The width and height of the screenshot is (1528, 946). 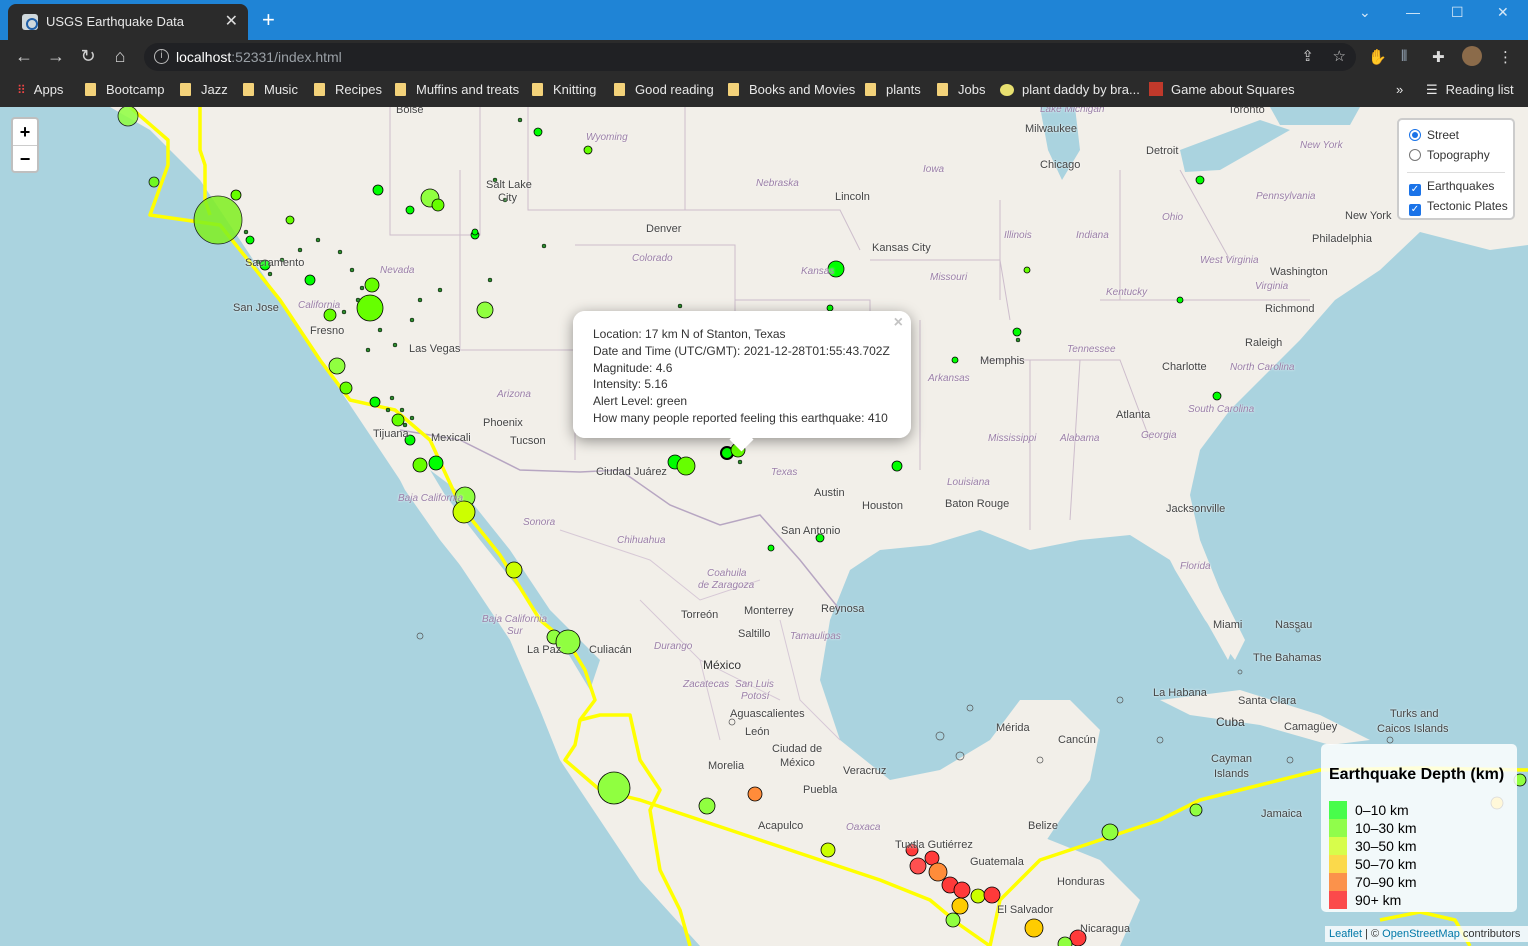 I want to click on map-label-potosi: Potosí, so click(x=755, y=696).